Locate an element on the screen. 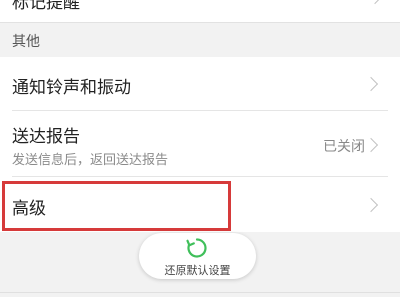 Image resolution: width=400 pixels, height=297 pixels. settings-row-clipped: 标记提醒 is located at coordinates (200, 11).